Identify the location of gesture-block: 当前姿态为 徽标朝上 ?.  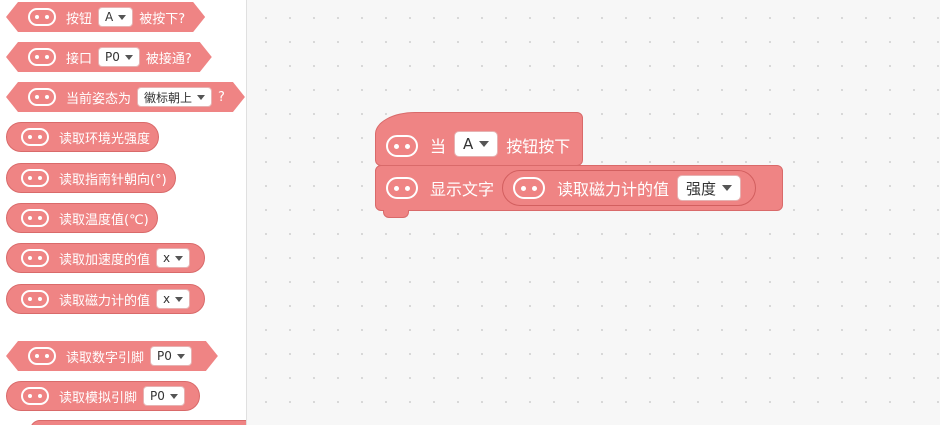
(125, 97).